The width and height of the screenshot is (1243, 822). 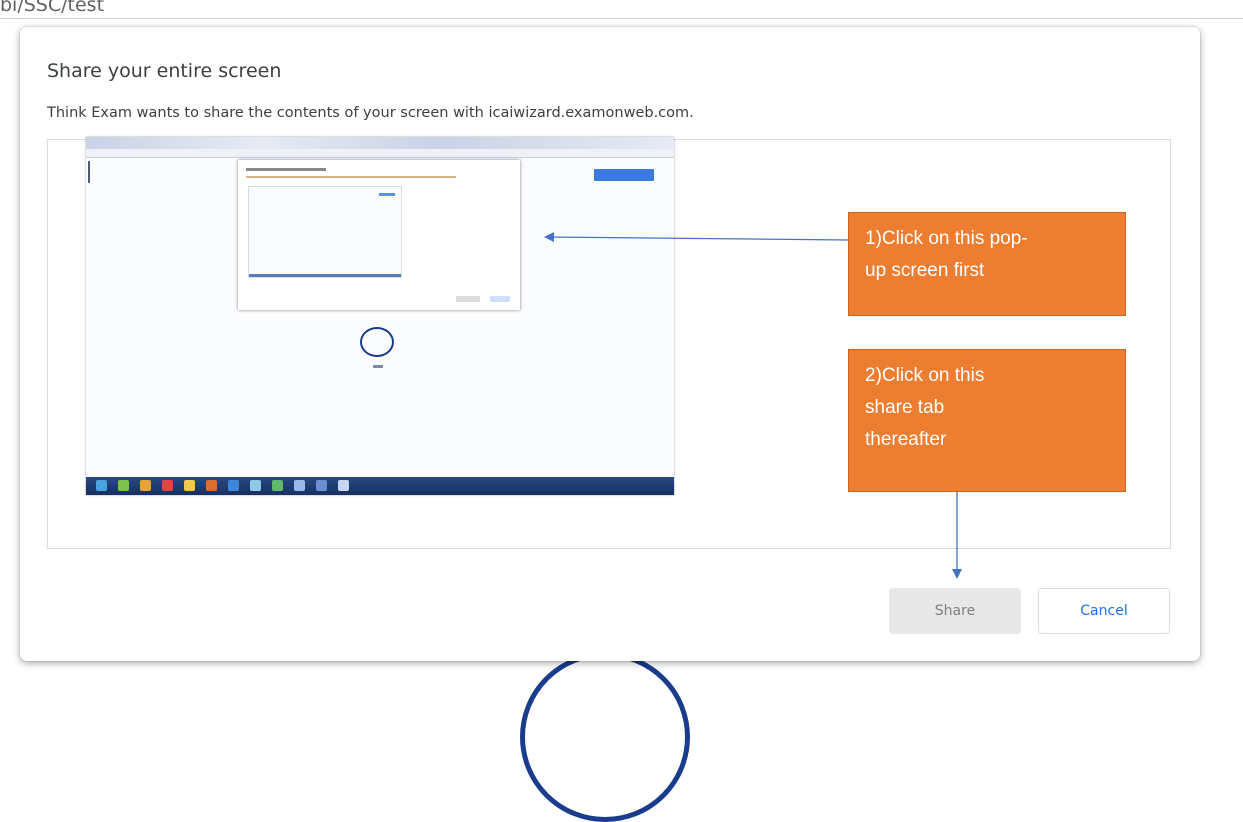 I want to click on callout-2-line-3: thereafter, so click(x=906, y=439).